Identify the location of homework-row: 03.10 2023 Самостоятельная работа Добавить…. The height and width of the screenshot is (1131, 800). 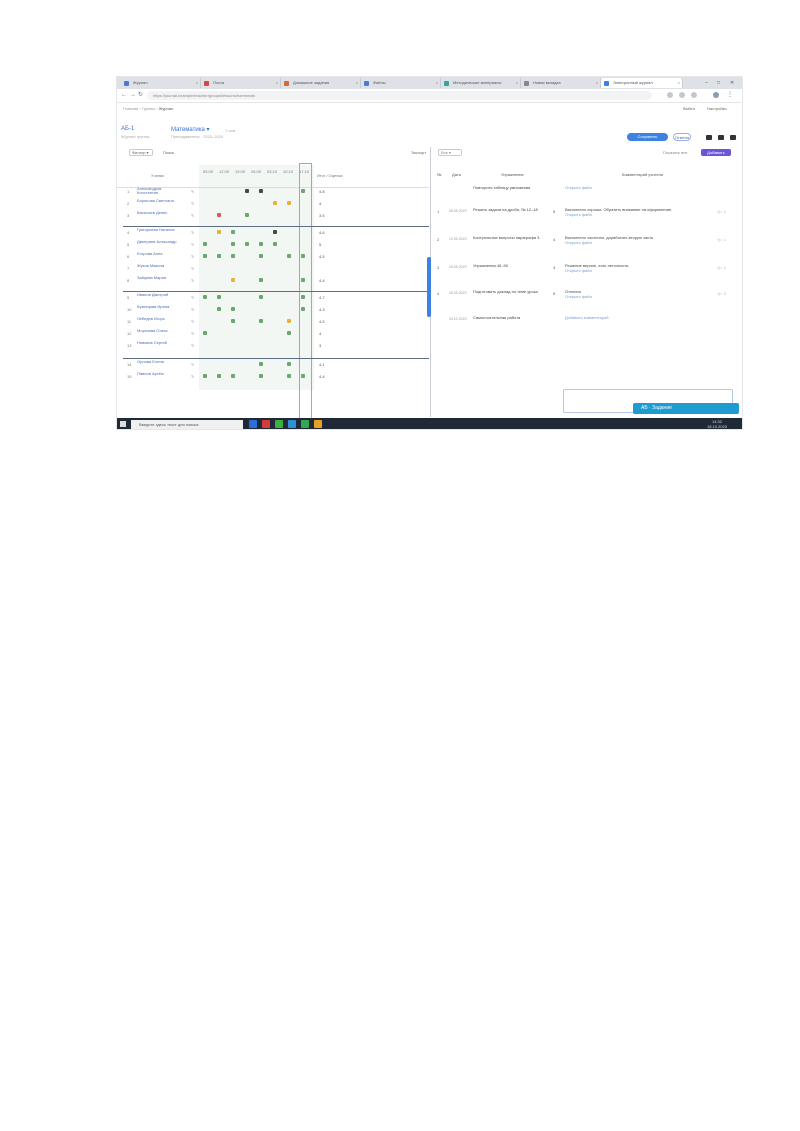
(587, 327).